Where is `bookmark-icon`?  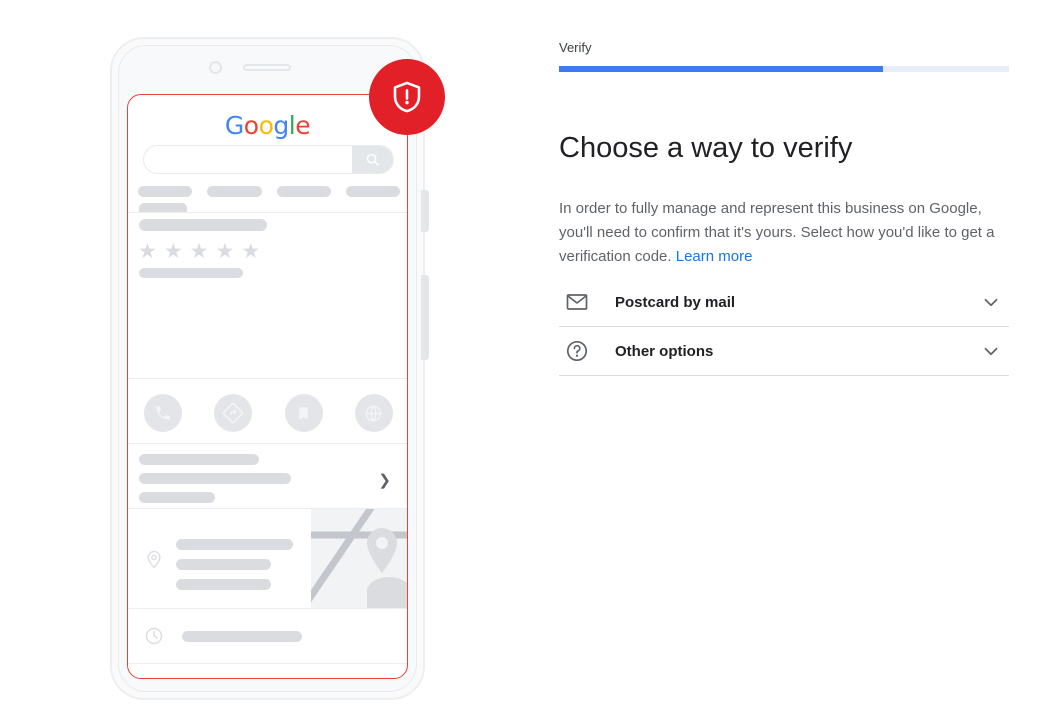 bookmark-icon is located at coordinates (303, 413).